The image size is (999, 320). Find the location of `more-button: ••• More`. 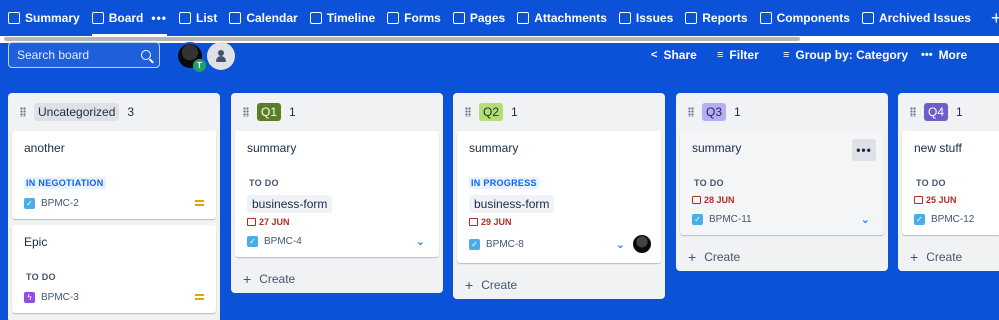

more-button: ••• More is located at coordinates (944, 55).